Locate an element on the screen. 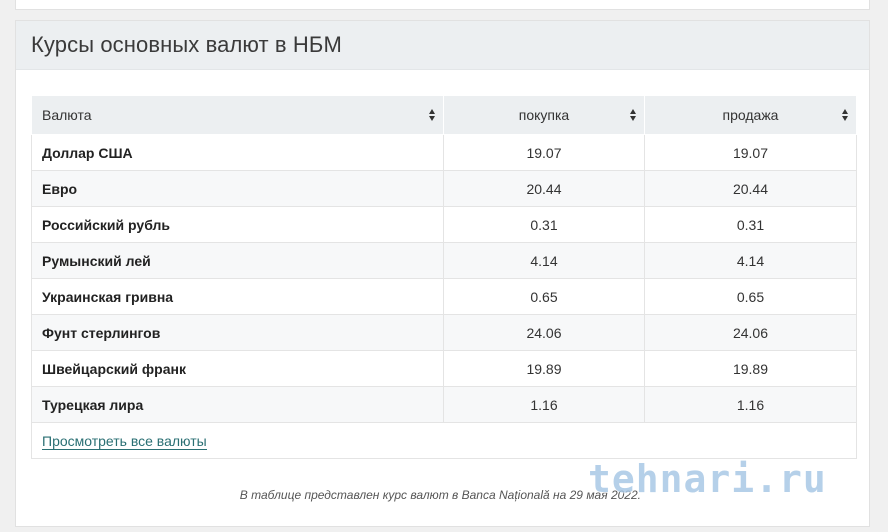 This screenshot has height=532, width=888. table-row: Швейцарский франк 19.89 19.89 is located at coordinates (444, 368).